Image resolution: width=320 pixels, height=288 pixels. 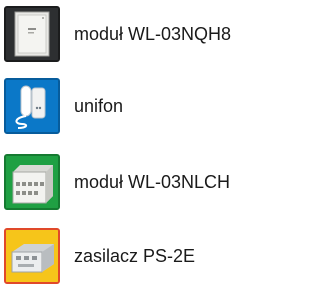 I want to click on legend-label: moduł WL-03NLCH, so click(x=152, y=182).